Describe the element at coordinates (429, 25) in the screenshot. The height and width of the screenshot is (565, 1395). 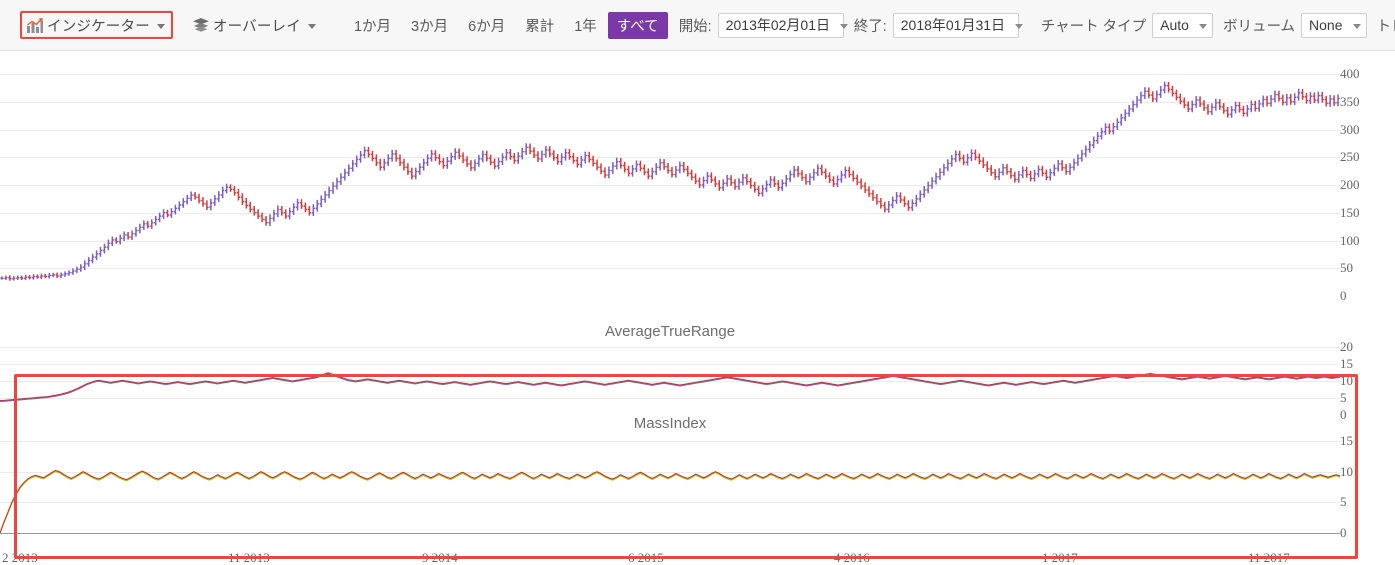
I see `range-button-3m: 3か月` at that location.